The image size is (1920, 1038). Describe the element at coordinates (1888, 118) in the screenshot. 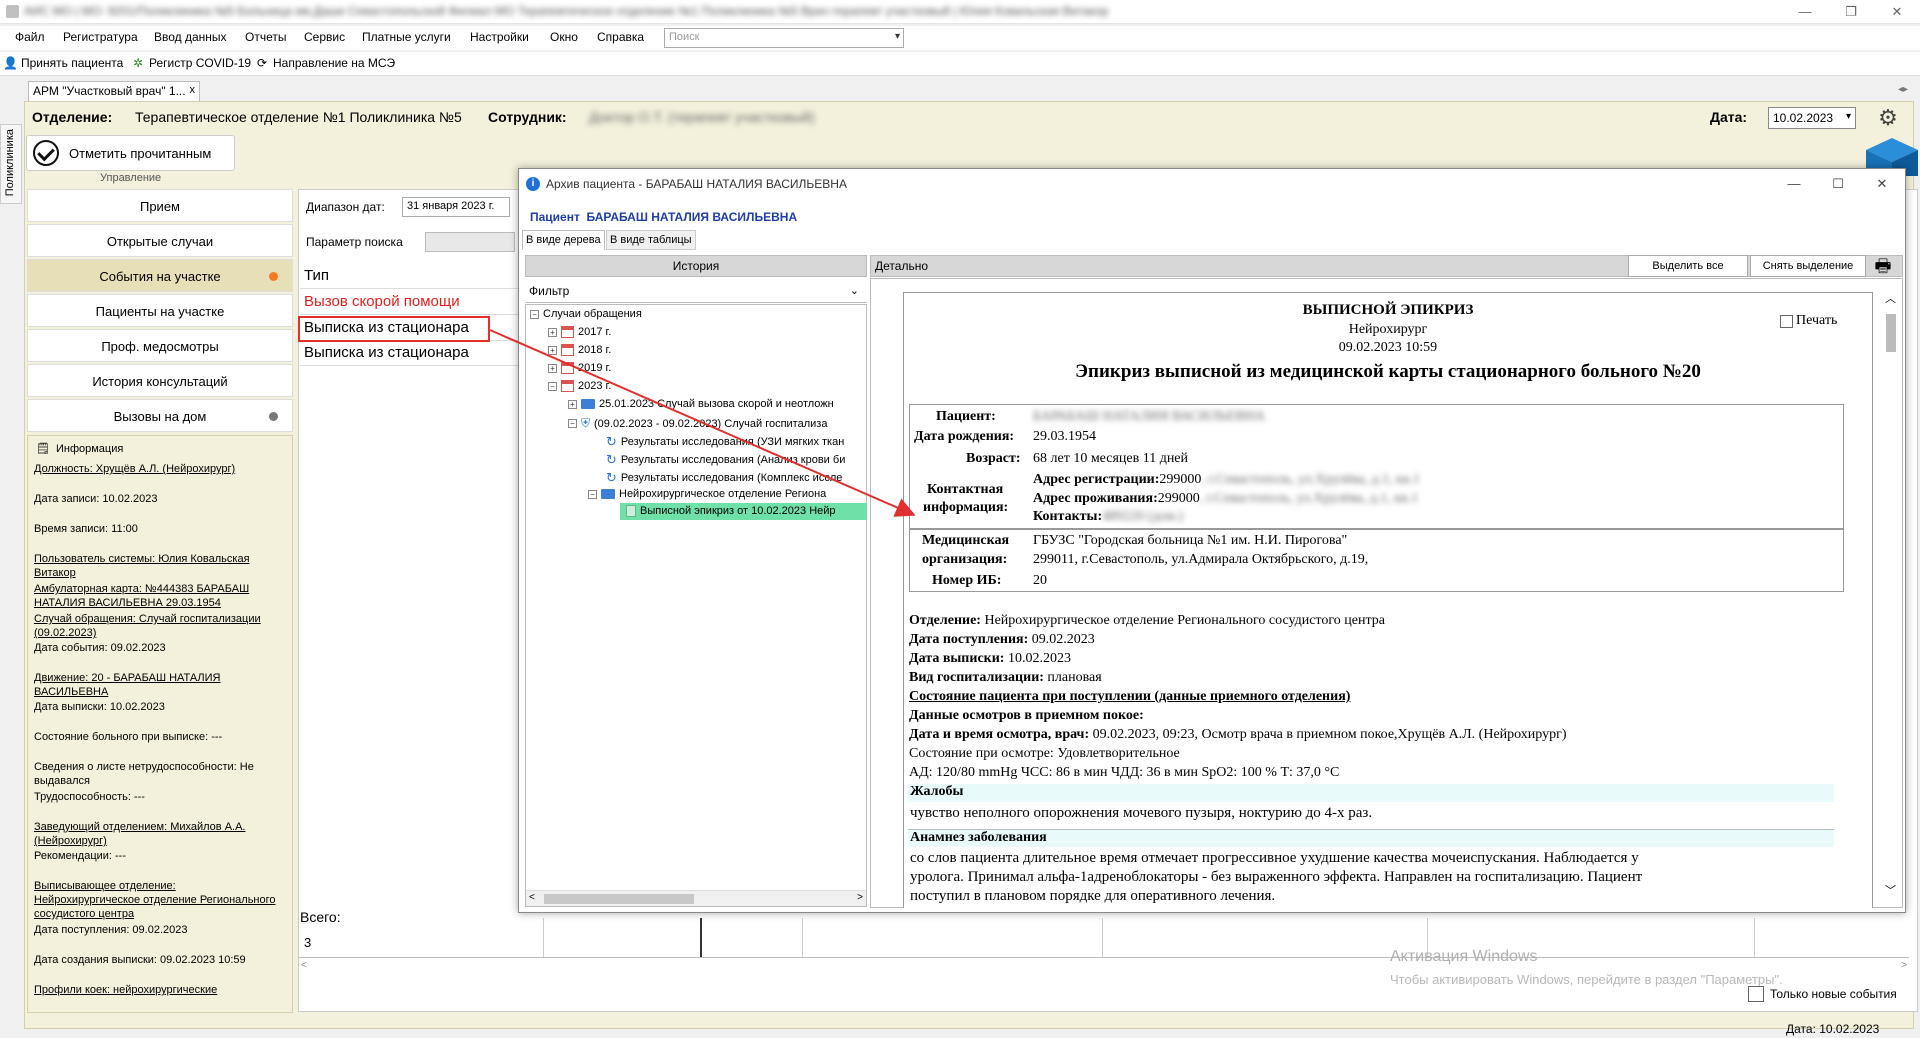

I see `gear-icon: ⚙` at that location.